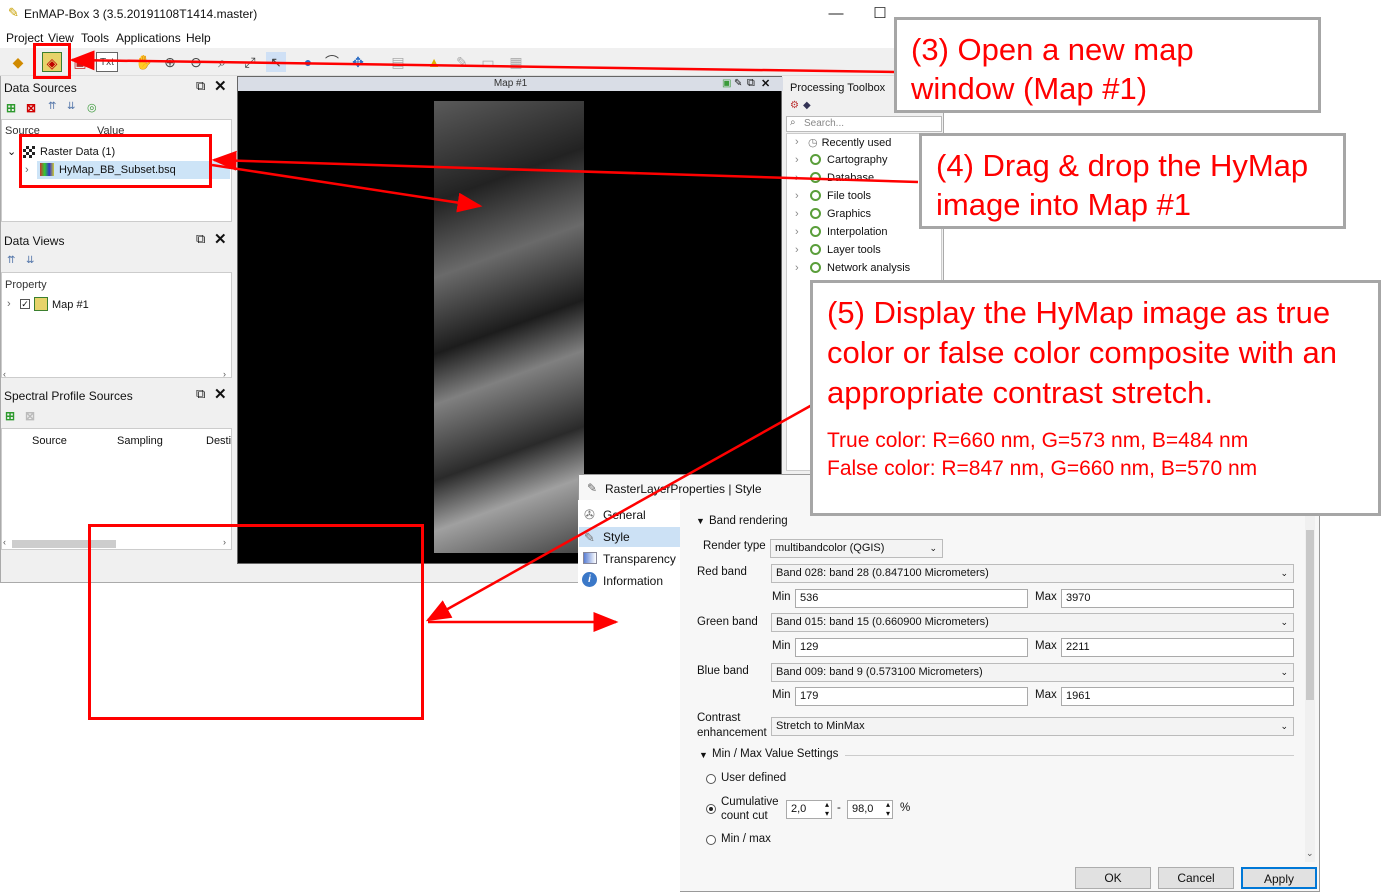  What do you see at coordinates (1038, 440) in the screenshot?
I see `callout-true-color: True color: R=660 nm, G=573 nm, B=484 nm` at bounding box center [1038, 440].